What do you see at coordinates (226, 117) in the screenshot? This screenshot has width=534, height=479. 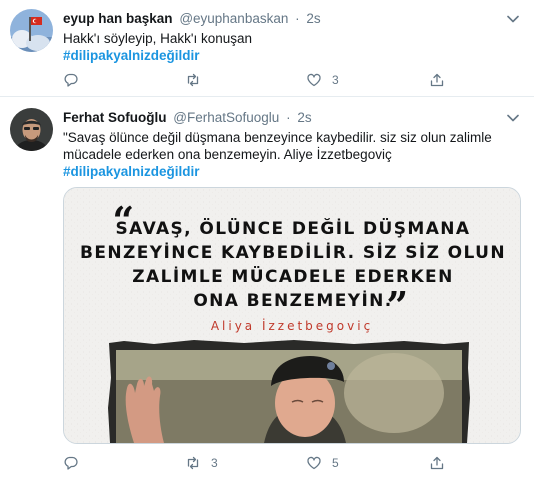 I see `author-handle: @FerhatSofuoglu` at bounding box center [226, 117].